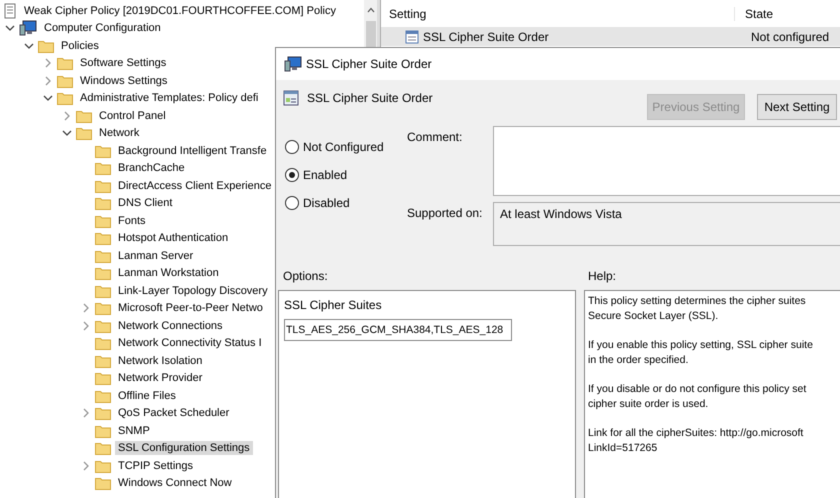 The width and height of the screenshot is (840, 498). Describe the element at coordinates (697, 389) in the screenshot. I see `help-text-line: If you disable or do not configure this policy set` at that location.